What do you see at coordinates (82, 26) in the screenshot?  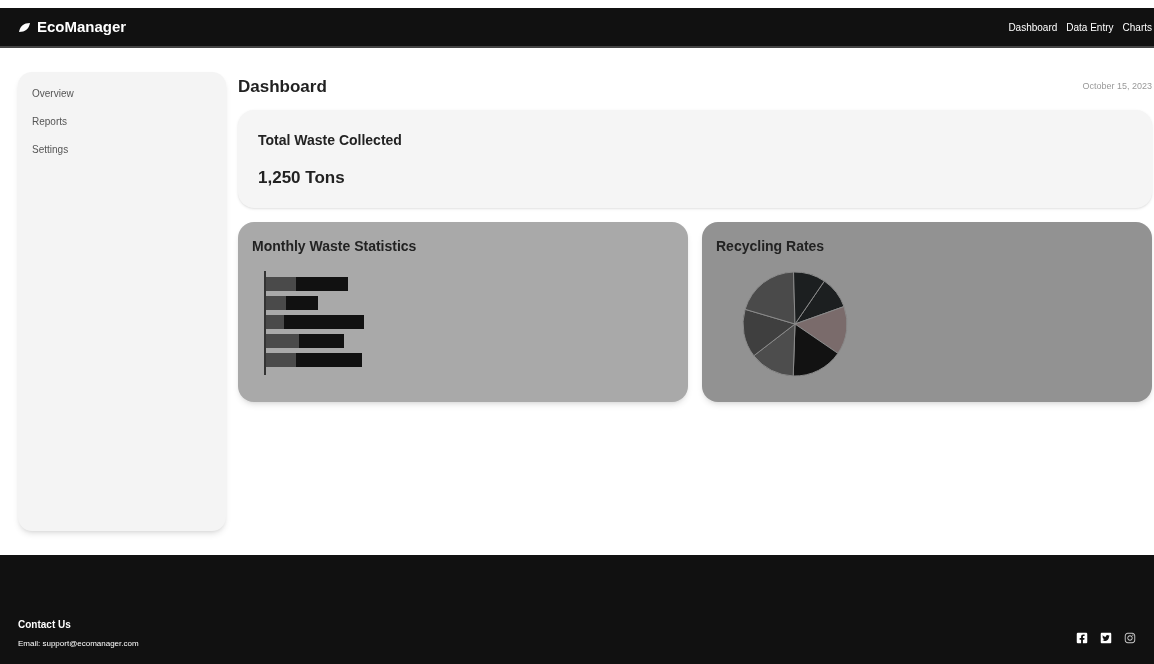 I see `app-logo: EcoManager` at bounding box center [82, 26].